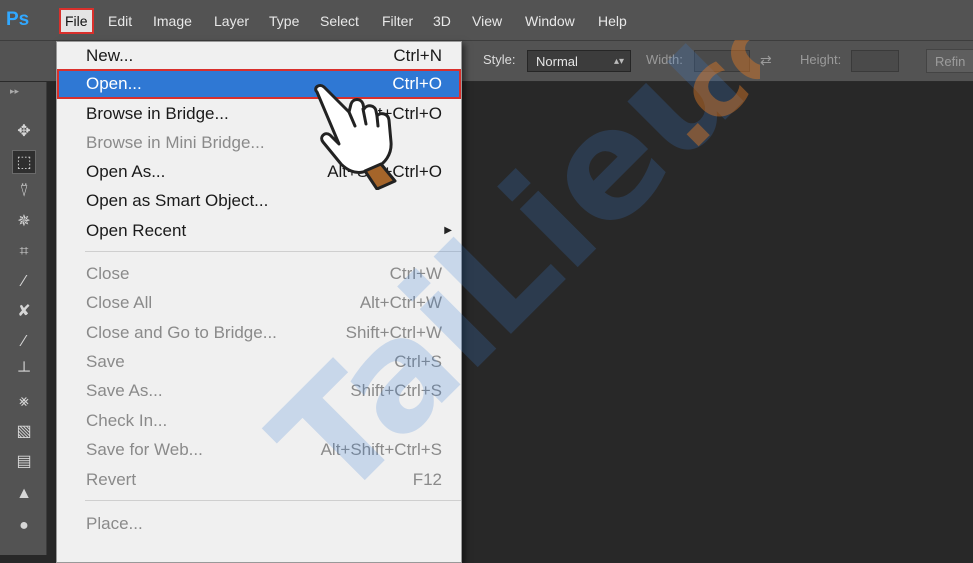  I want to click on menu-item-label: Revert, so click(111, 479).